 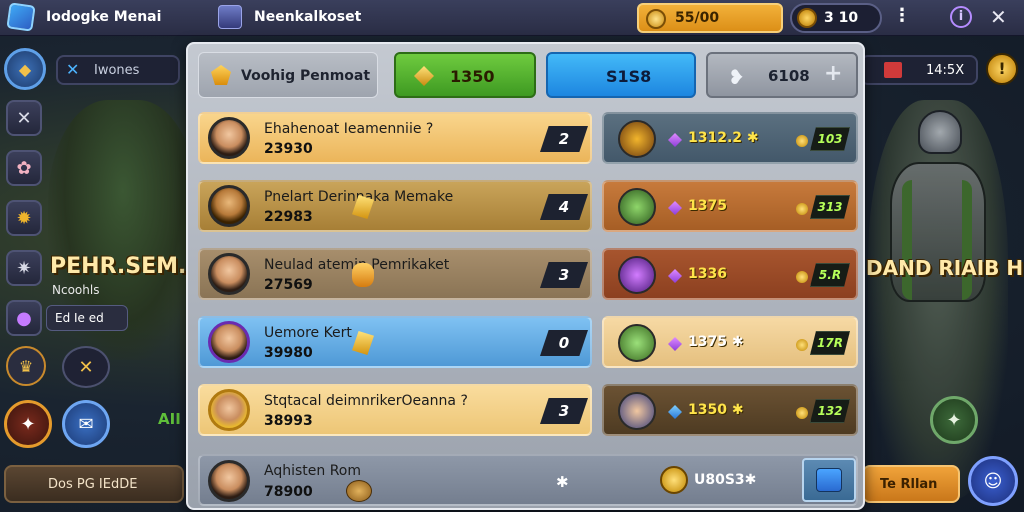 I want to click on info-button: i, so click(x=961, y=17).